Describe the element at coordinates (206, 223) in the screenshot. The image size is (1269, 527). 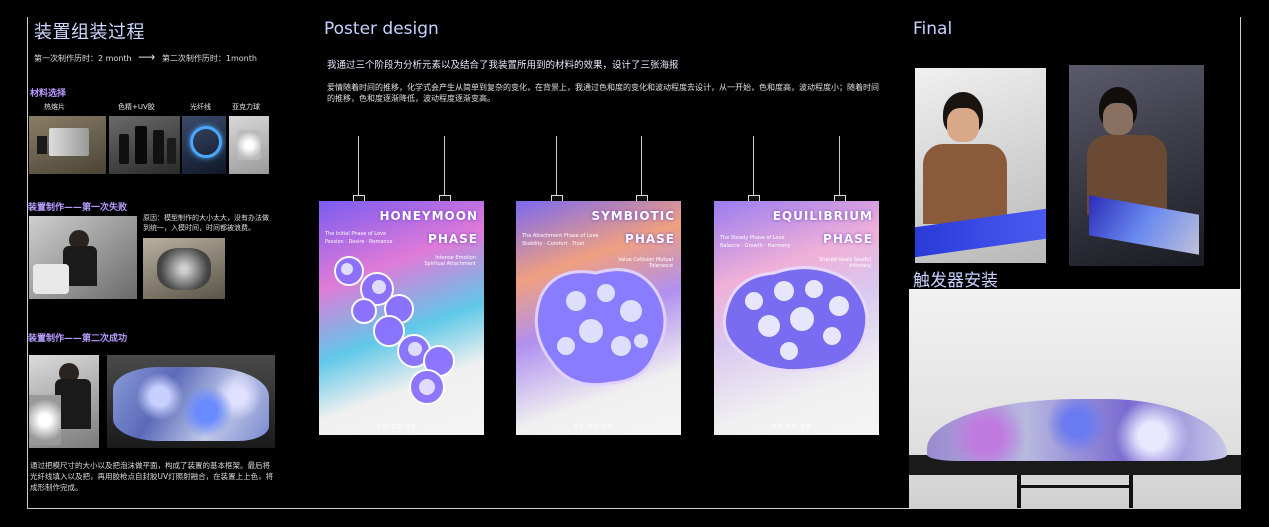
I see `build1-note: 原因：模型制作的大小太大，没有办法做到统一，入模时间，时间都被浪费。` at that location.